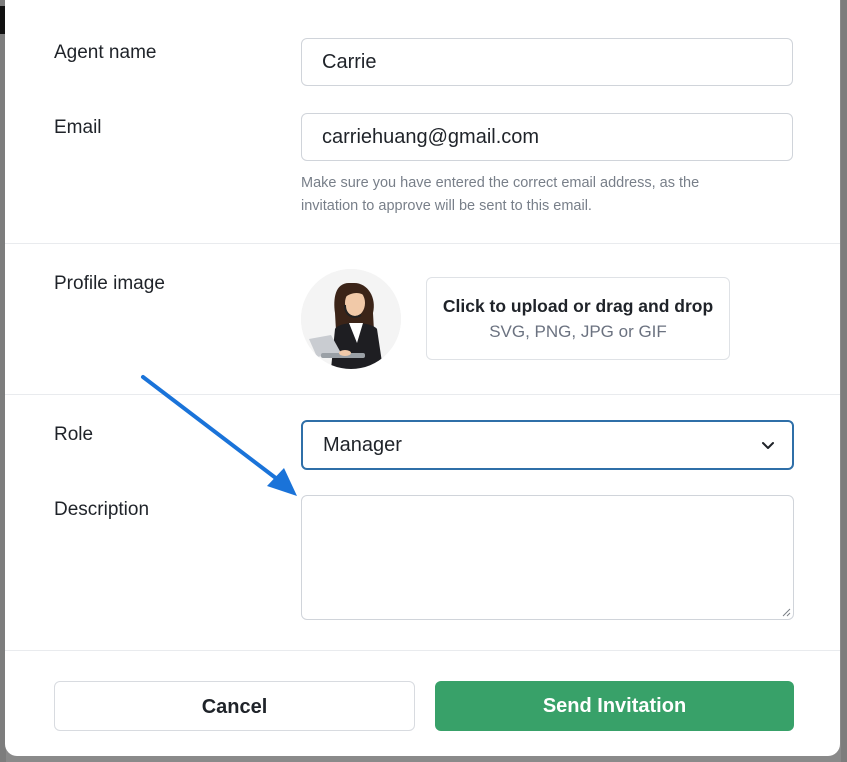  I want to click on agent-name-input, so click(547, 62).